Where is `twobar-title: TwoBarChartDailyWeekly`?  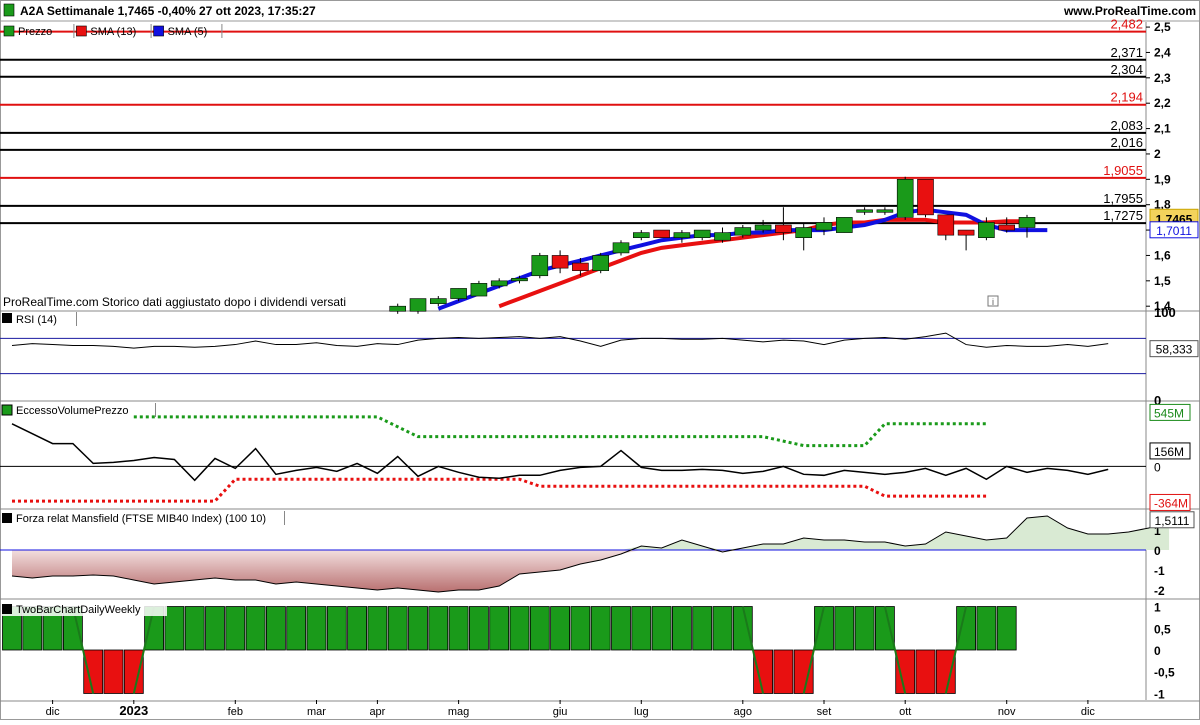
twobar-title: TwoBarChartDailyWeekly is located at coordinates (78, 610).